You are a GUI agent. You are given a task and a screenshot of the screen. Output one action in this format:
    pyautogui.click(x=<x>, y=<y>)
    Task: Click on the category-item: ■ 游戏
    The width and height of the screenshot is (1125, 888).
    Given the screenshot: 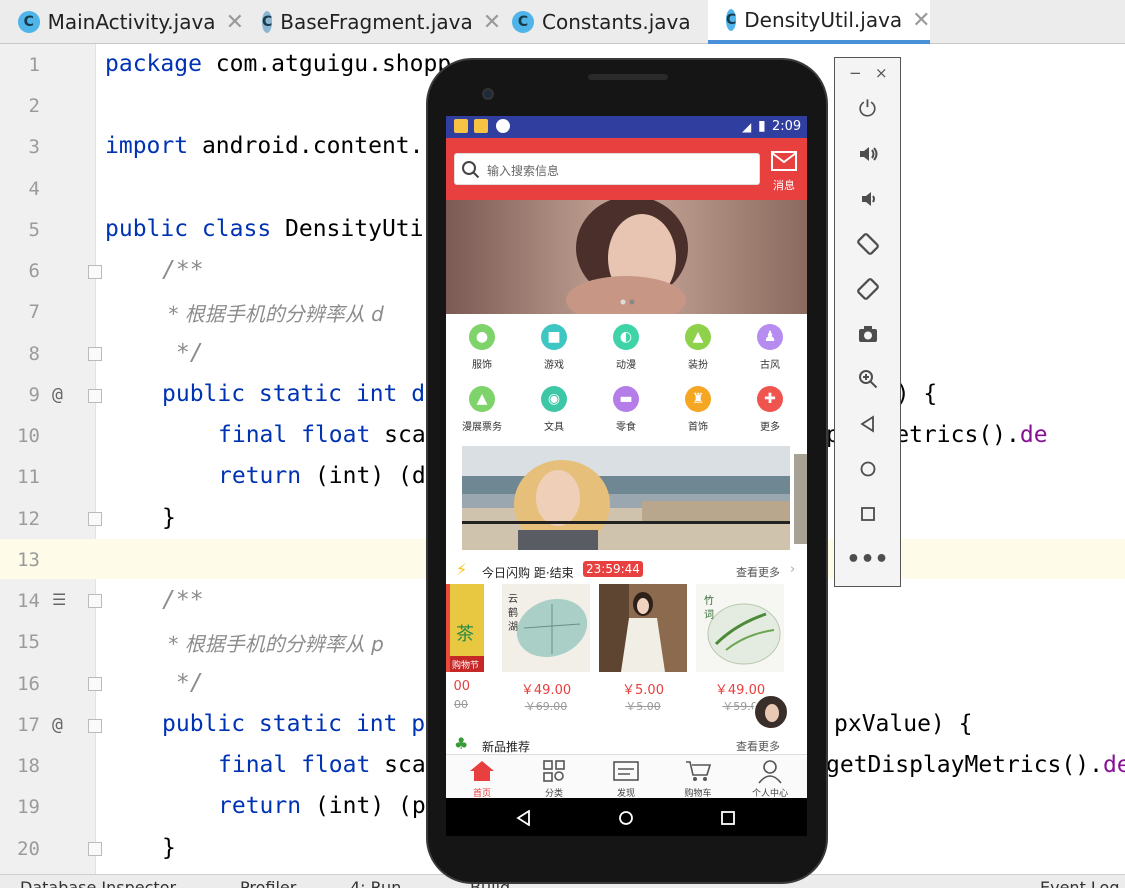 What is the action you would take?
    pyautogui.click(x=554, y=347)
    